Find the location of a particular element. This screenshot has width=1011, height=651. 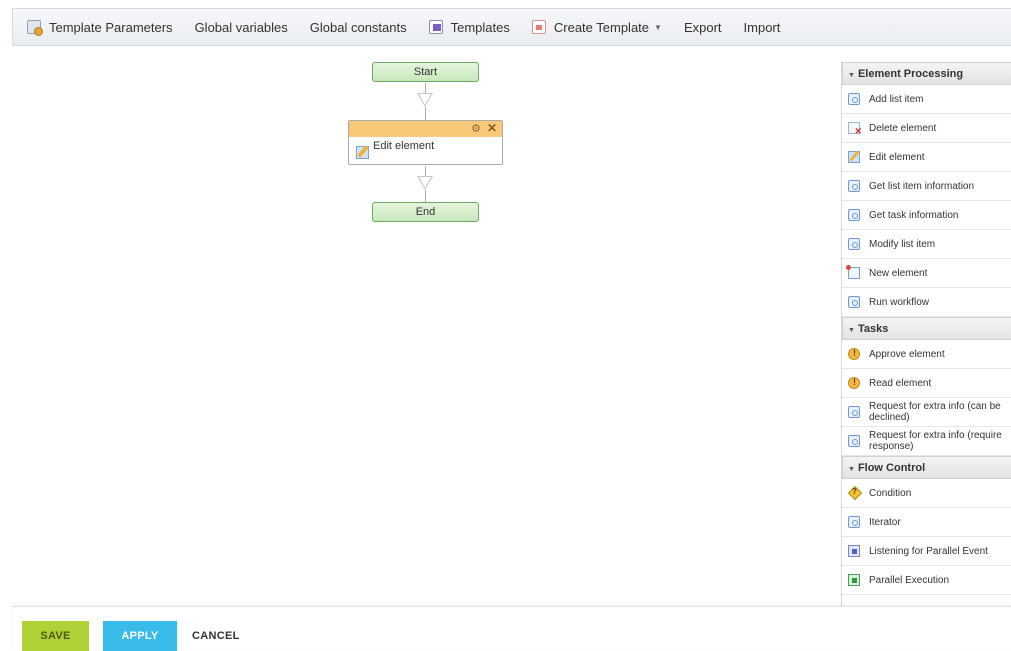

global-variables-label: Global variables is located at coordinates (241, 27).